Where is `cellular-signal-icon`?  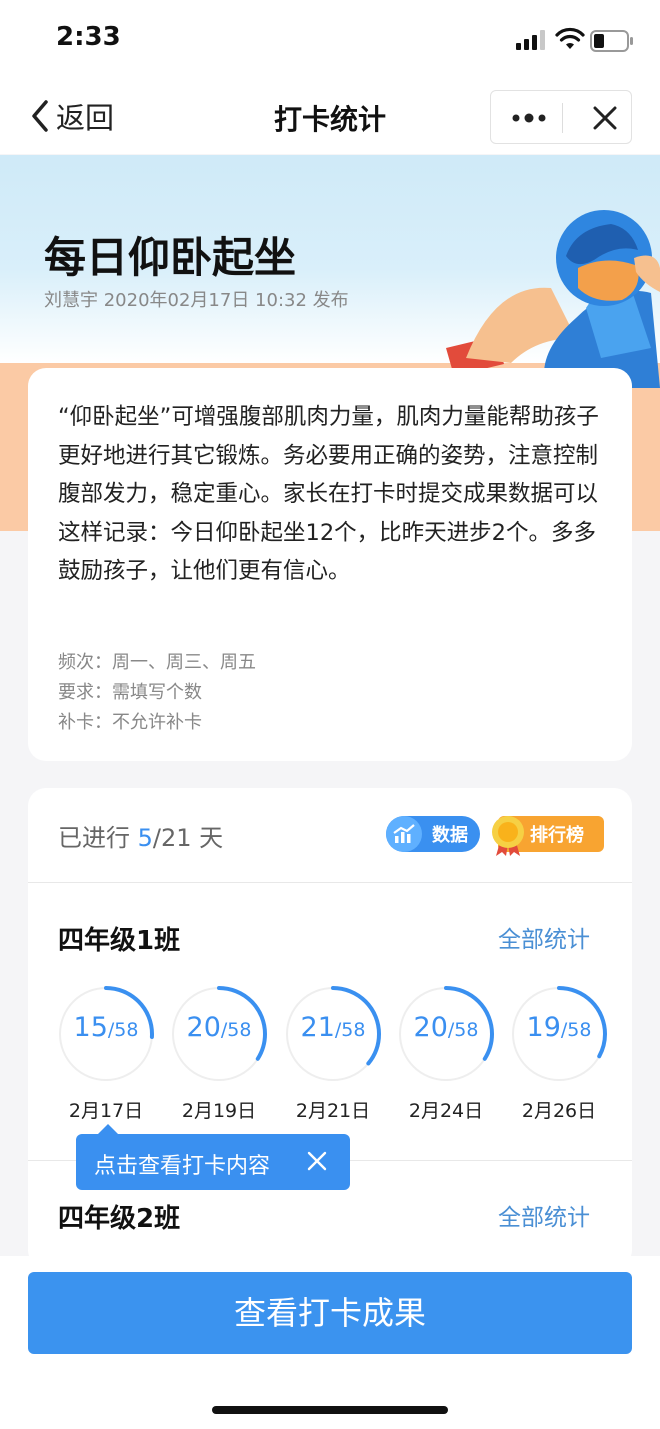 cellular-signal-icon is located at coordinates (530, 40).